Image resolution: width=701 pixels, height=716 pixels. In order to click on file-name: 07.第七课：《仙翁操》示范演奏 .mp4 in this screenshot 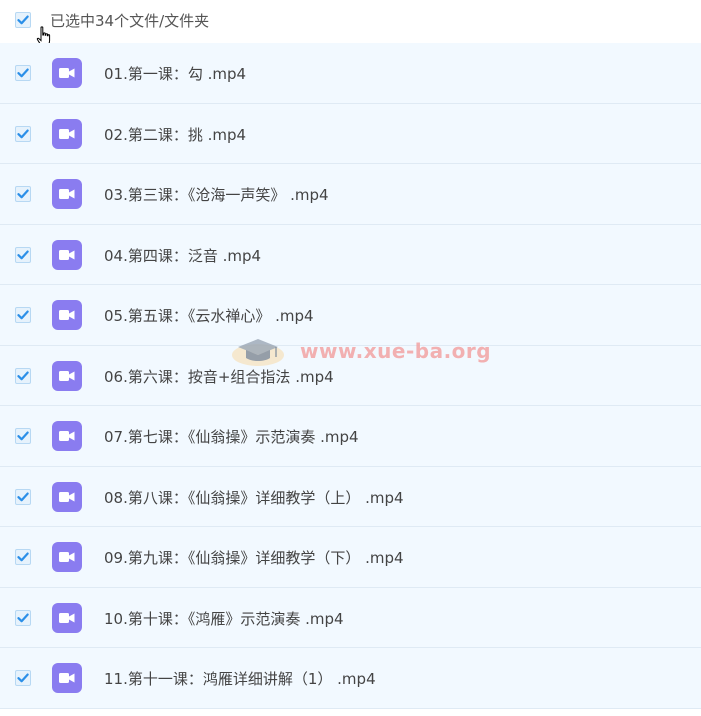, I will do `click(231, 436)`.